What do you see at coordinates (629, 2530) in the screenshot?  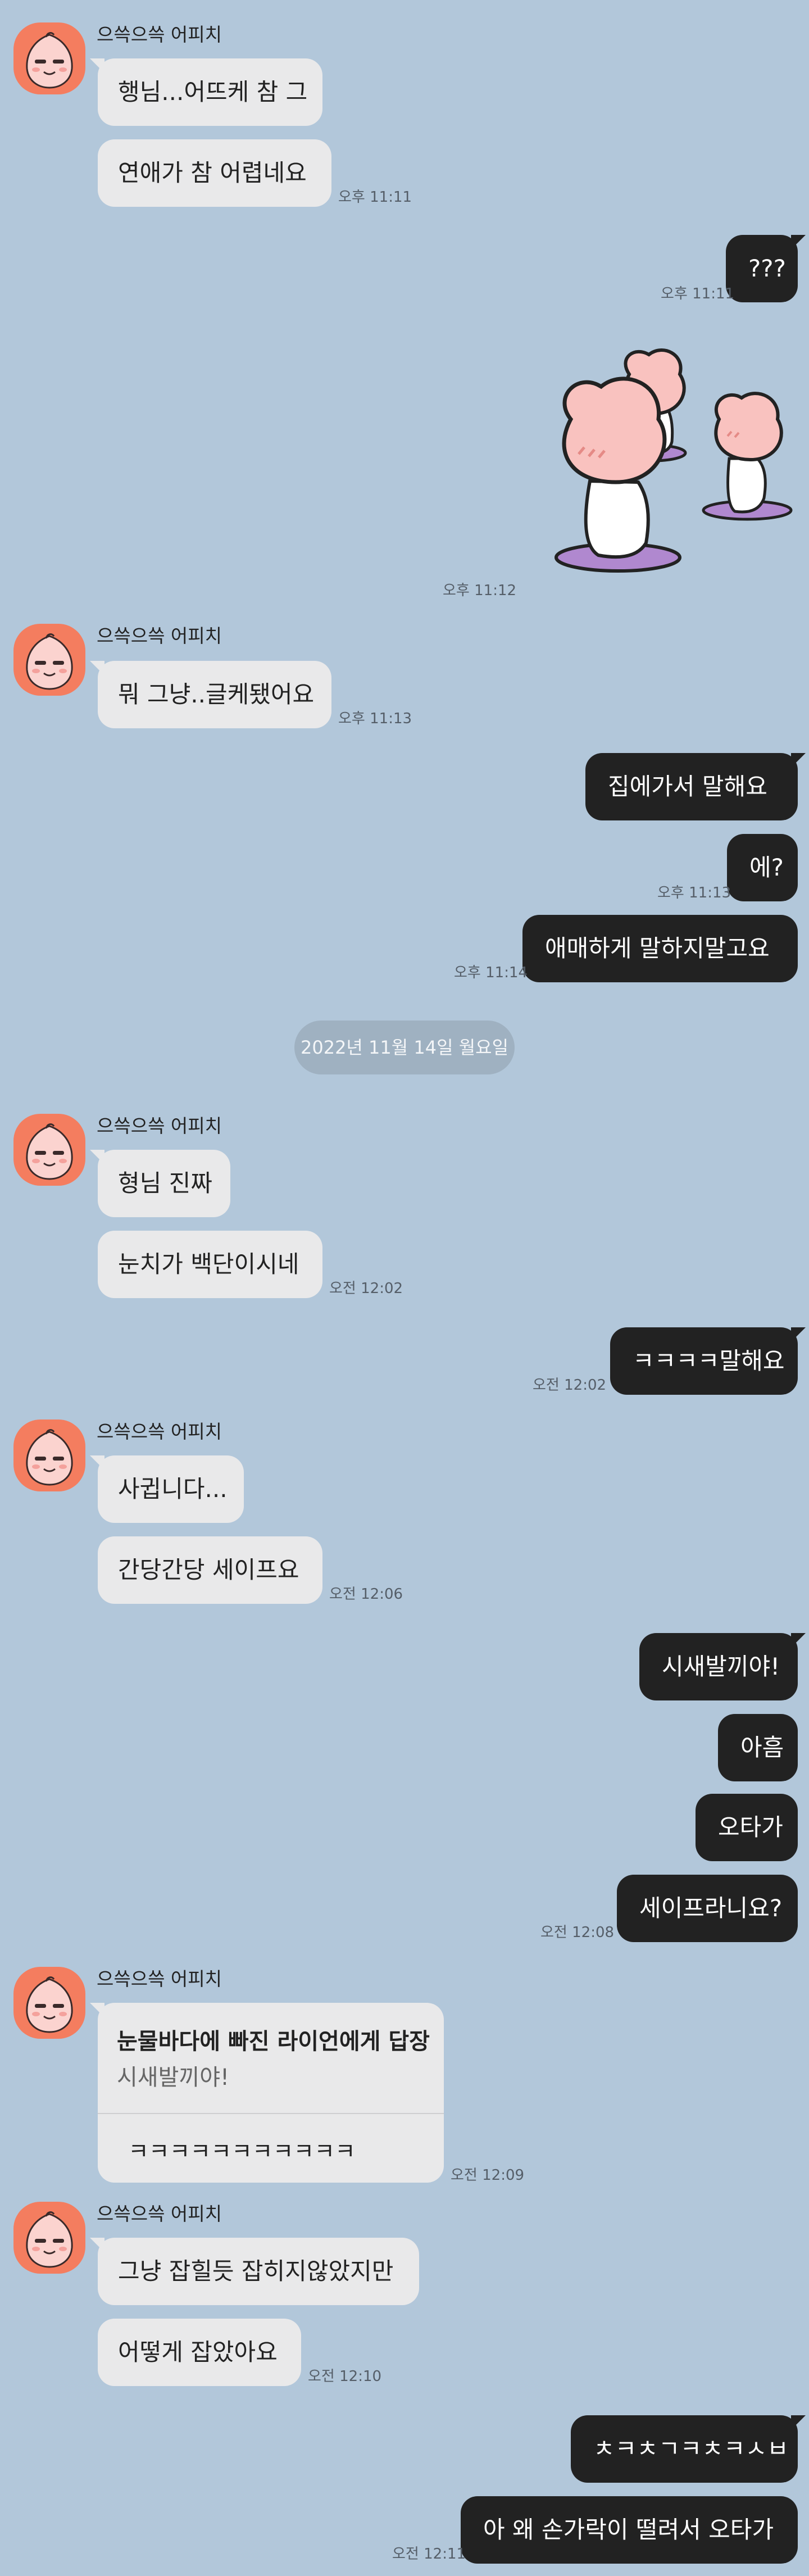 I see `message-bubble: 아 왜 손가락이 떨려서 오타가` at bounding box center [629, 2530].